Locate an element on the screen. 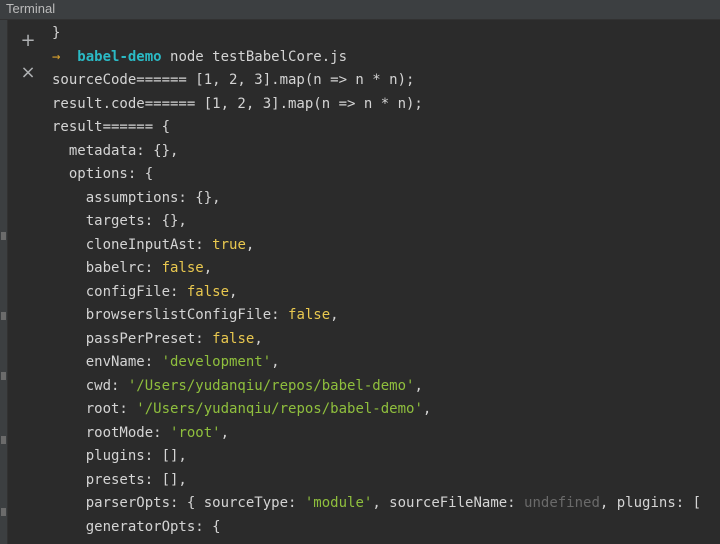  terminal-text-segment: rootMode: is located at coordinates (111, 432).